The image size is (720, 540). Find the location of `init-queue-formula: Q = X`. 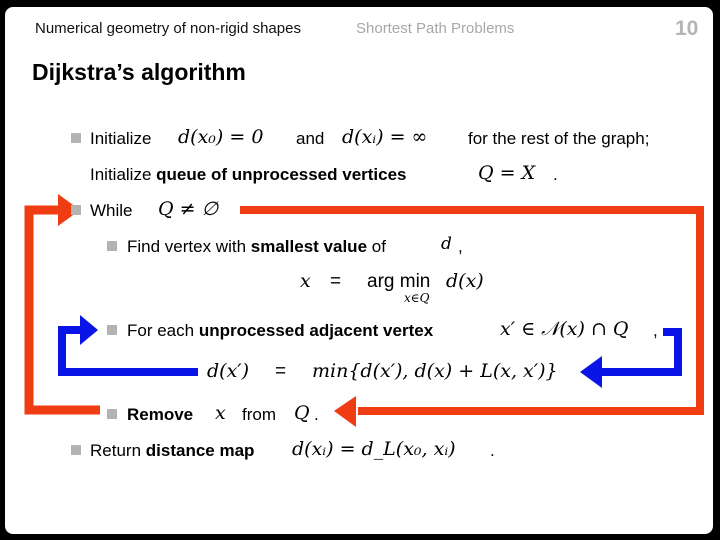

init-queue-formula: Q = X is located at coordinates (507, 173).